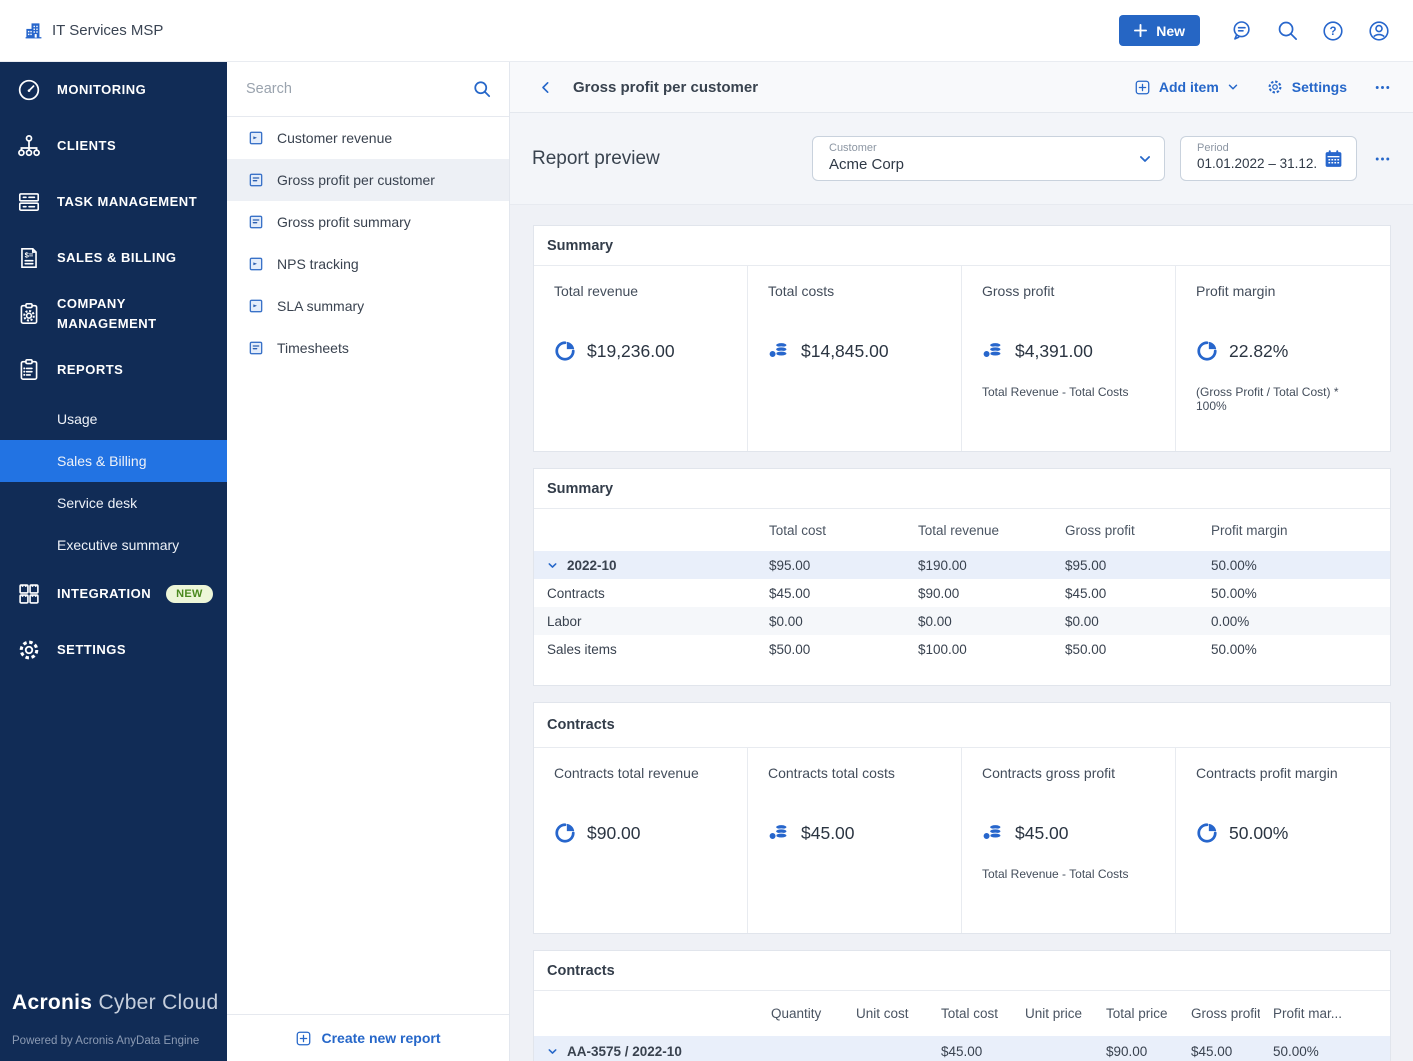 This screenshot has height=1061, width=1413. I want to click on cell, so click(1052, 1048).